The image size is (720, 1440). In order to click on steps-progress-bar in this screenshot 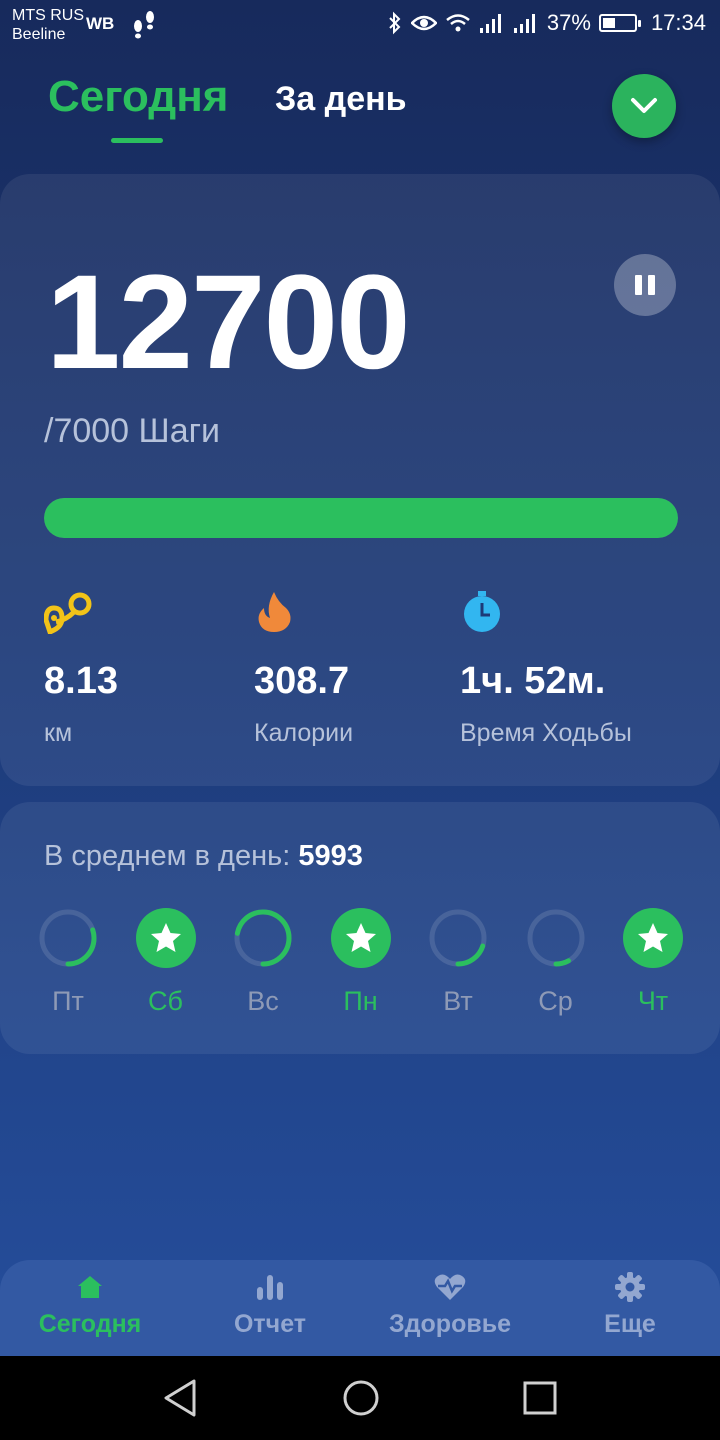, I will do `click(361, 518)`.